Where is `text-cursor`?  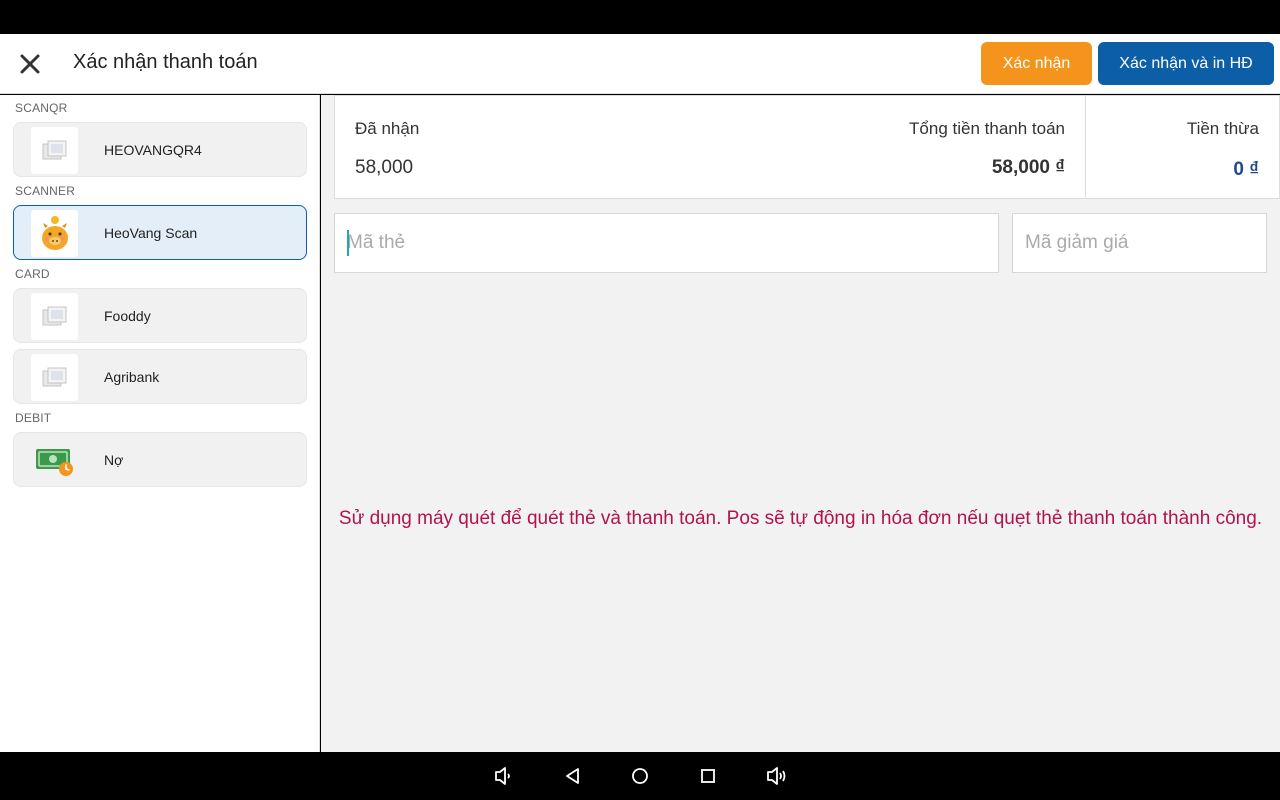
text-cursor is located at coordinates (348, 243).